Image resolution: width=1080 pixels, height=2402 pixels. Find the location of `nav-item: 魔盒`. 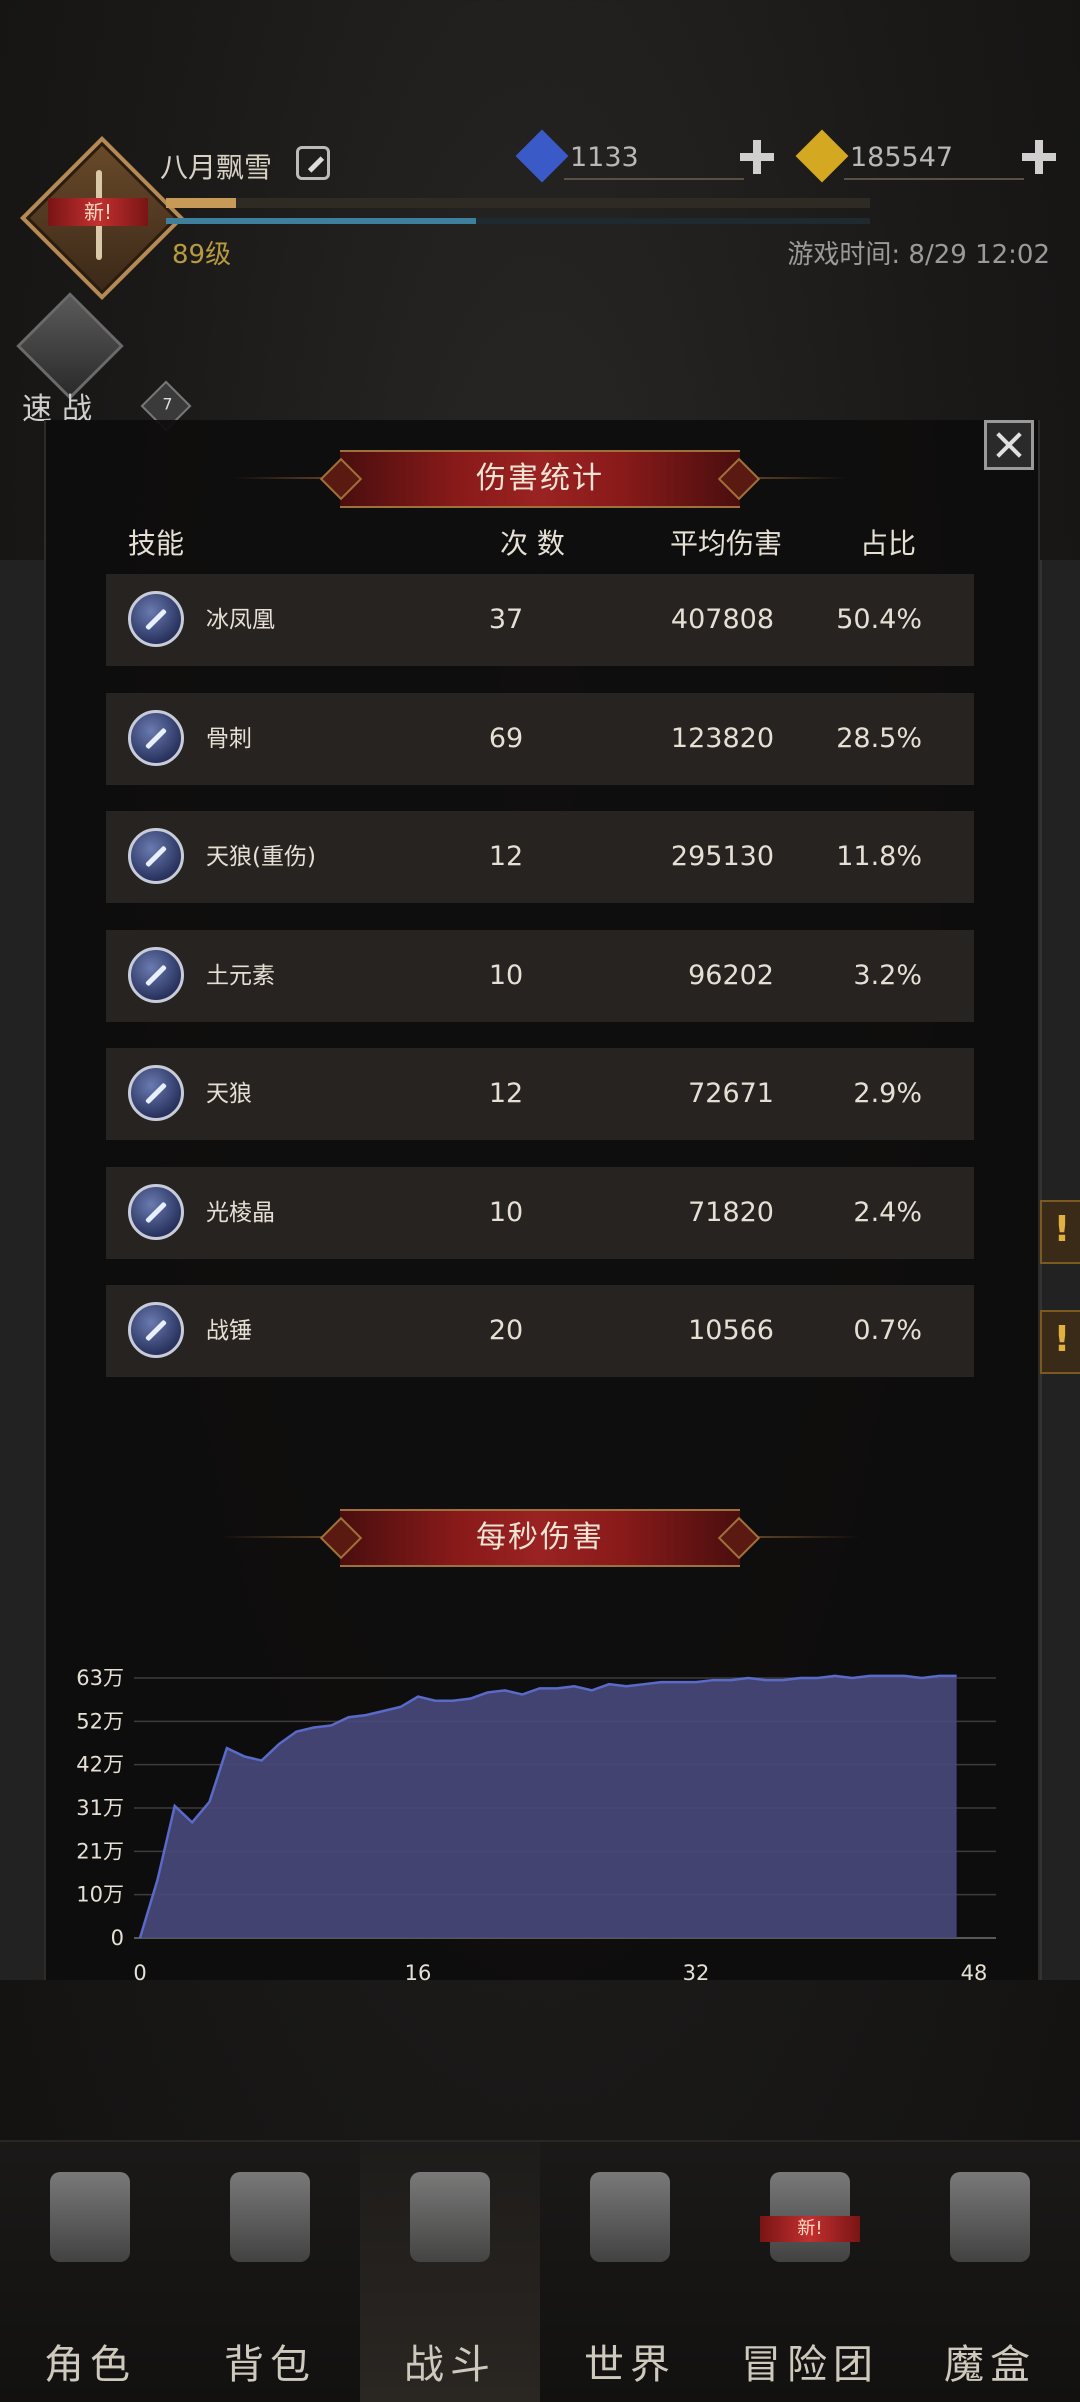

nav-item: 魔盒 is located at coordinates (990, 2272).